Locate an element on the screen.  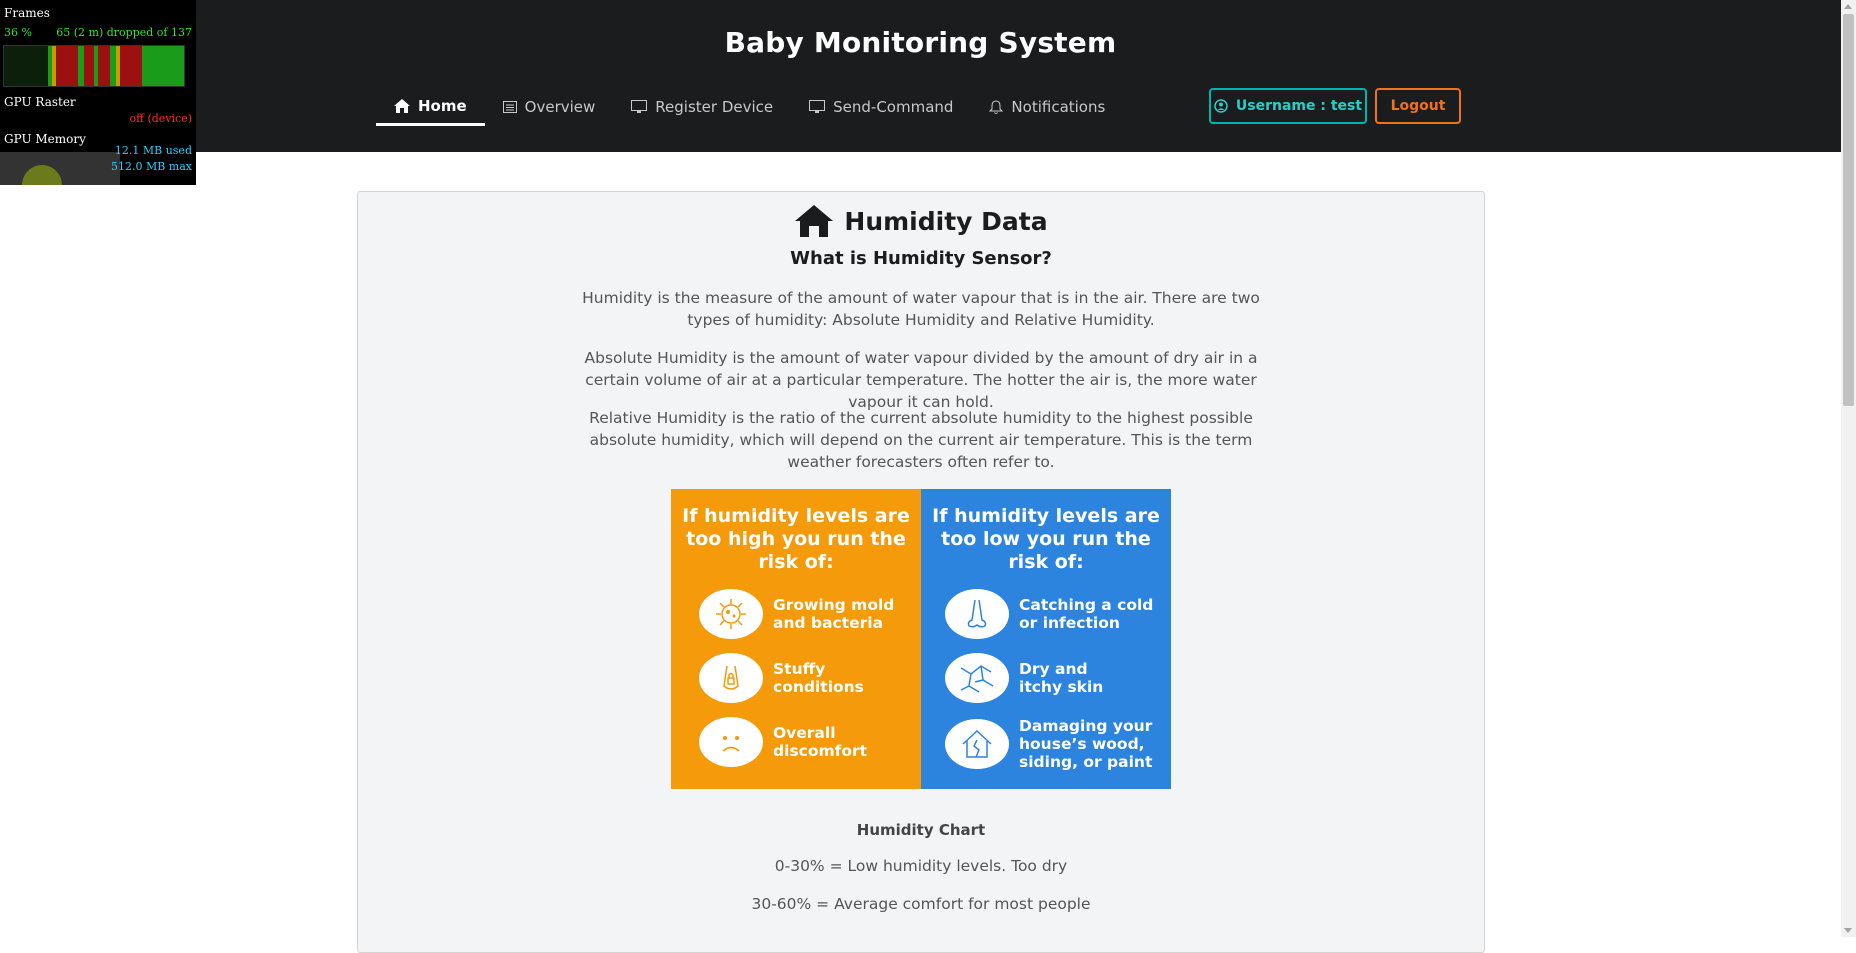
nav-home-label: Home is located at coordinates (442, 105).